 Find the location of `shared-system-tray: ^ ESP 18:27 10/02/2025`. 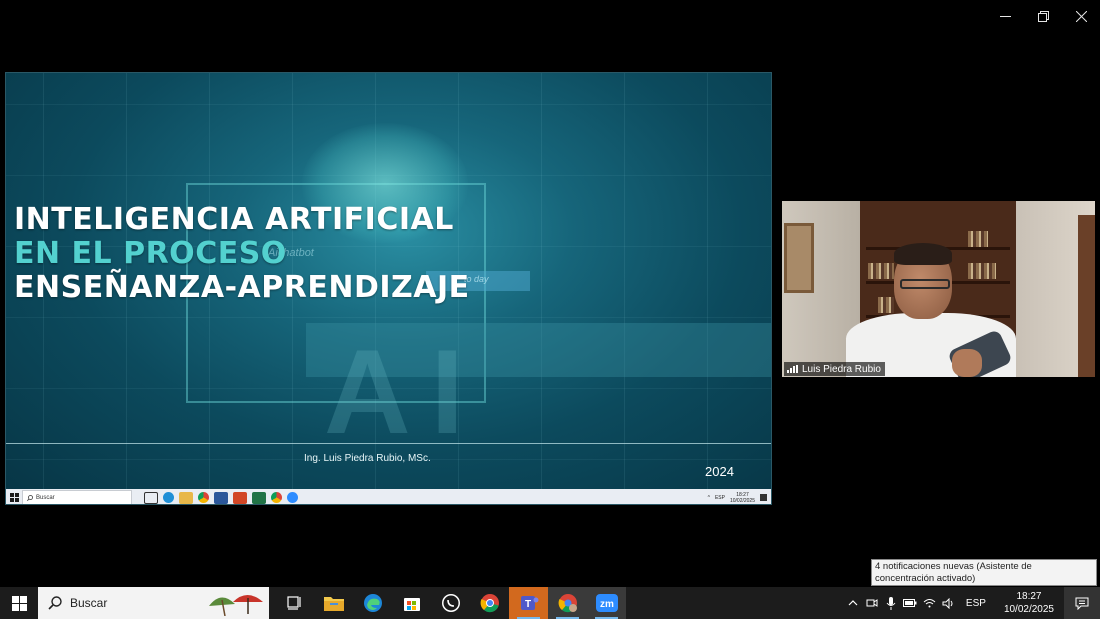

shared-system-tray: ^ ESP 18:27 10/02/2025 is located at coordinates (739, 498).